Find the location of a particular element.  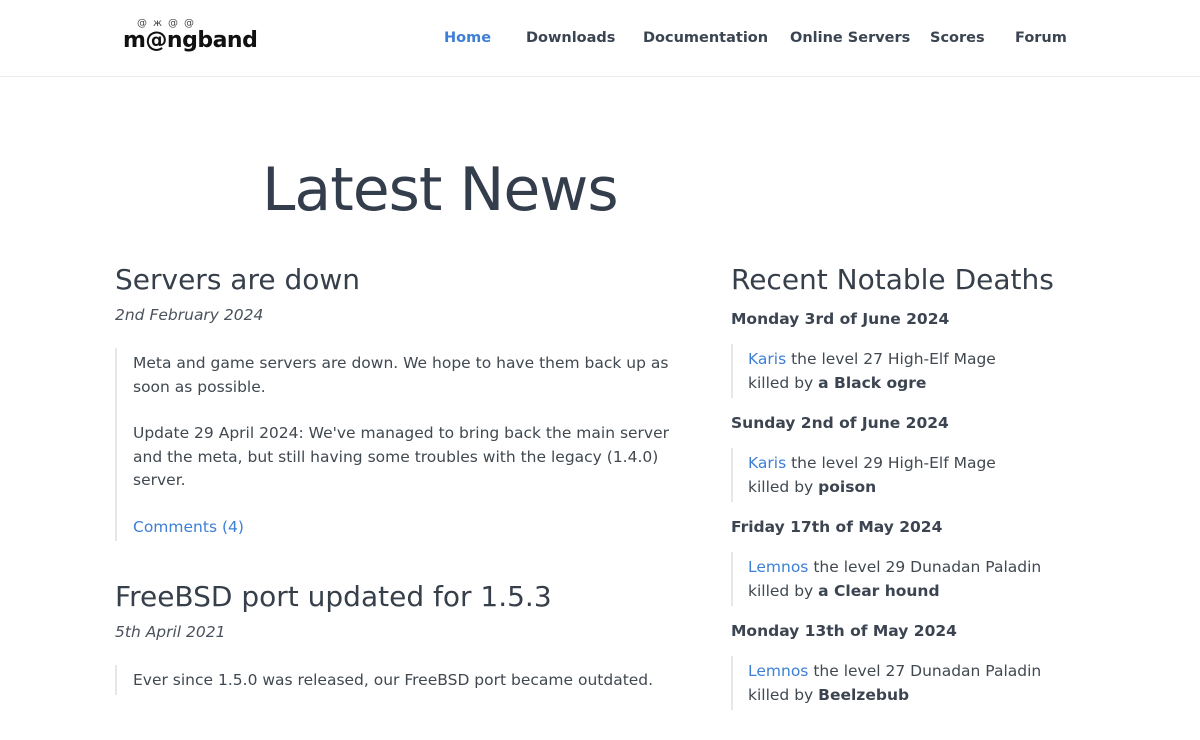

death-day-label: Sunday 2nd of June 2024 is located at coordinates (840, 423).